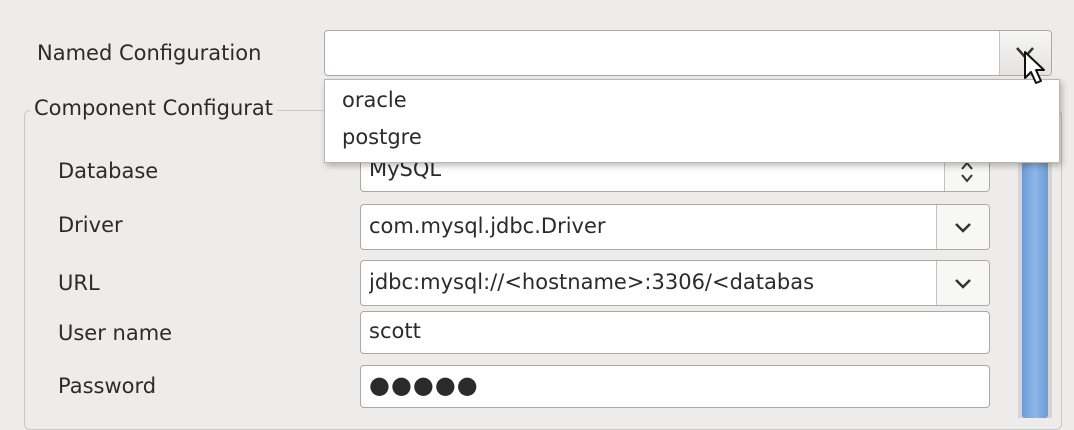 This screenshot has height=430, width=1074. I want to click on driver-label: Driver, so click(90, 225).